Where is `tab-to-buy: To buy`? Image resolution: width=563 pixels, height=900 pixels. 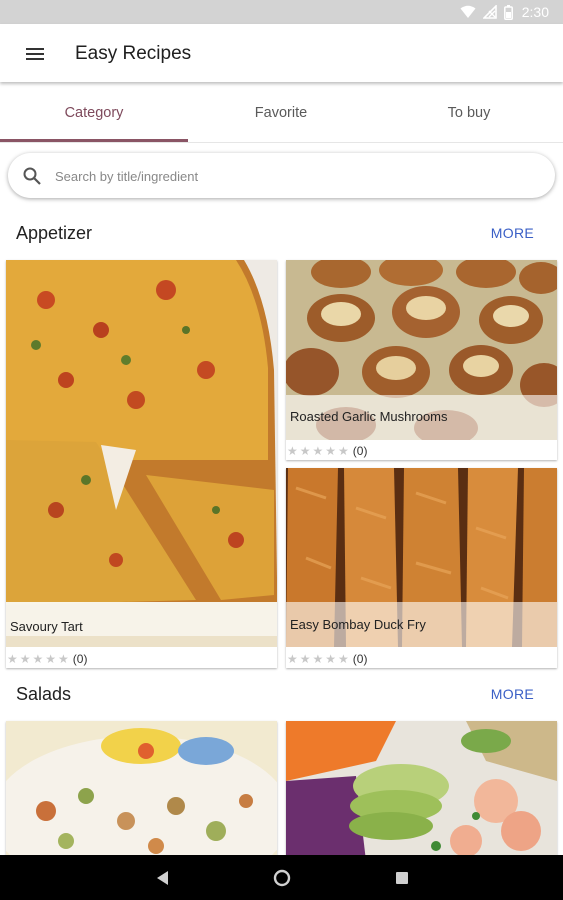
tab-to-buy: To buy is located at coordinates (469, 113).